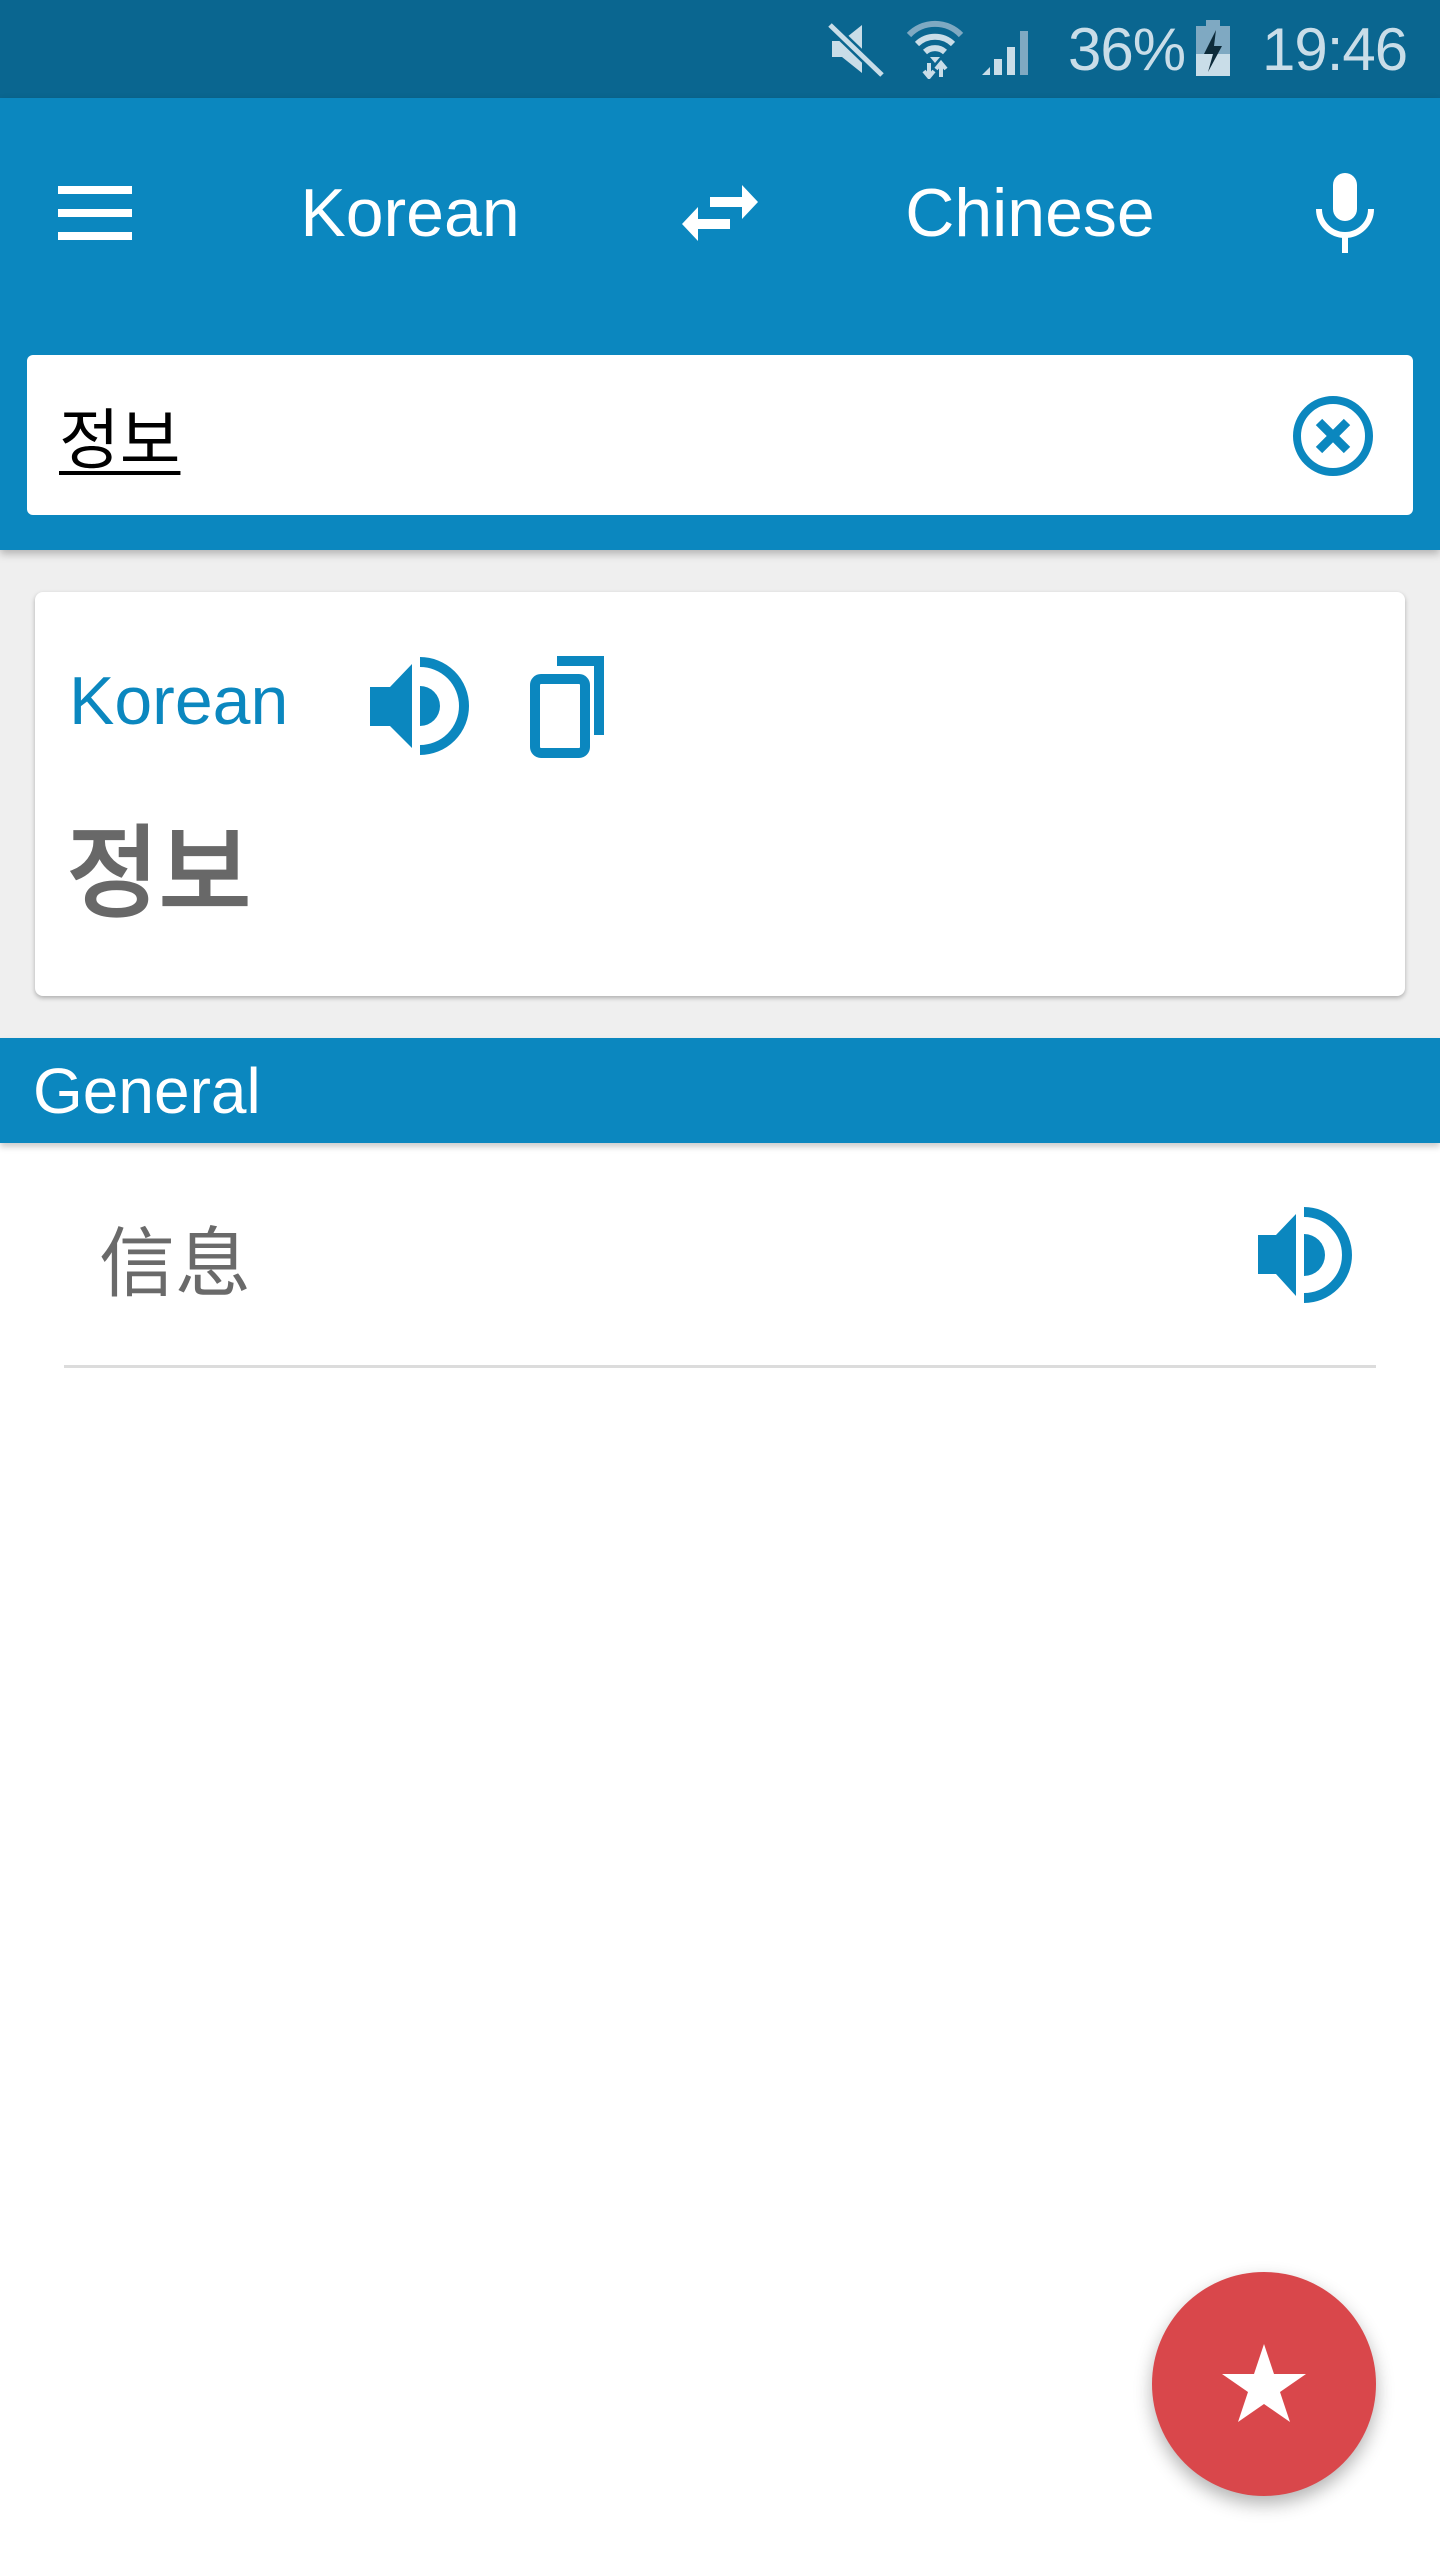 The image size is (1440, 2560). What do you see at coordinates (634, 435) in the screenshot?
I see `search-input: 정보` at bounding box center [634, 435].